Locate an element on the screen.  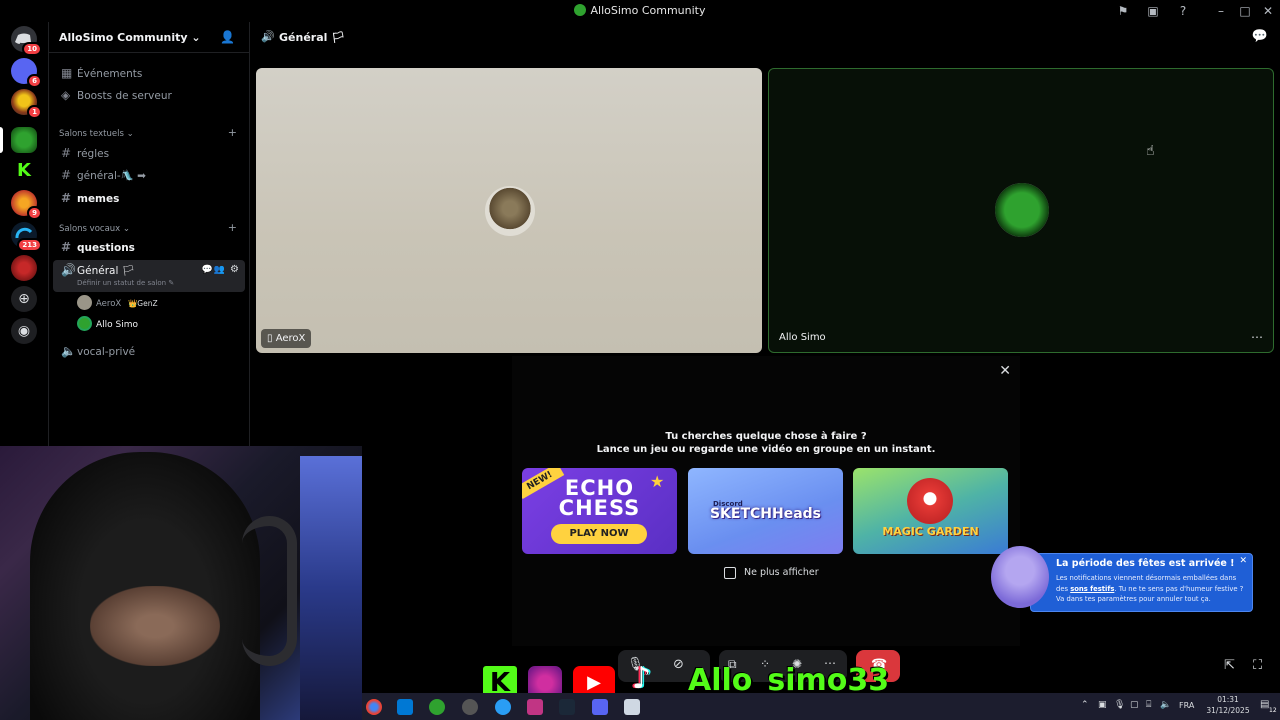
activity-card-sketchheads: Discord SKETCHHeads is located at coordinates (765, 511).